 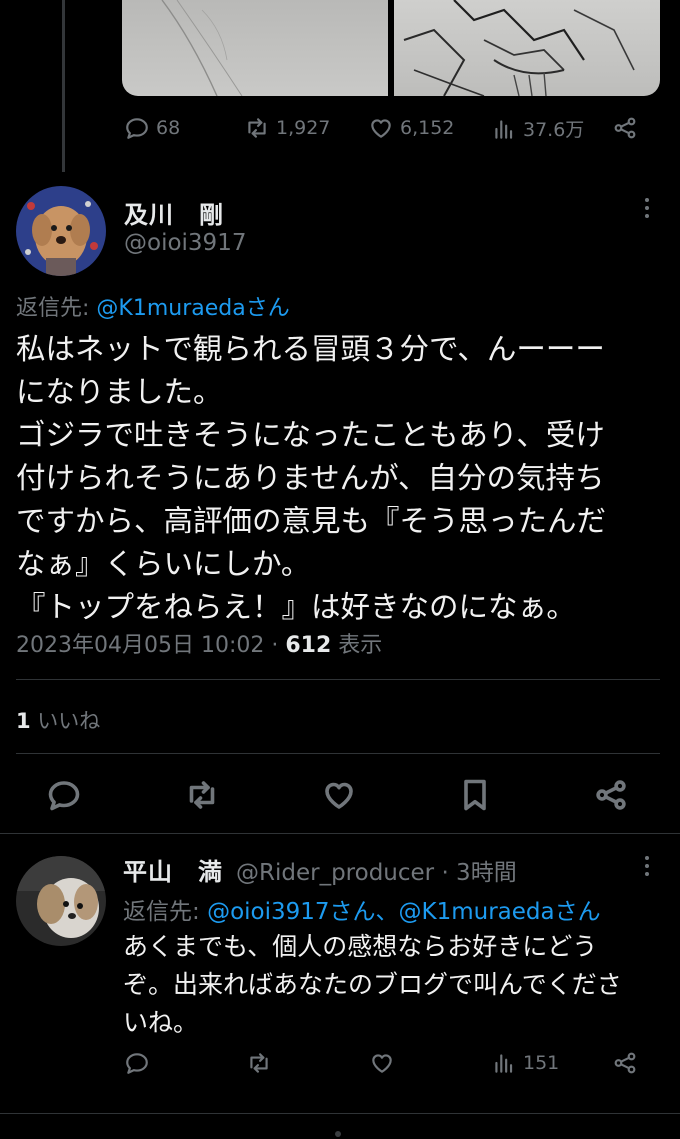 What do you see at coordinates (65, 721) in the screenshot?
I see `main-likes-label: いいね` at bounding box center [65, 721].